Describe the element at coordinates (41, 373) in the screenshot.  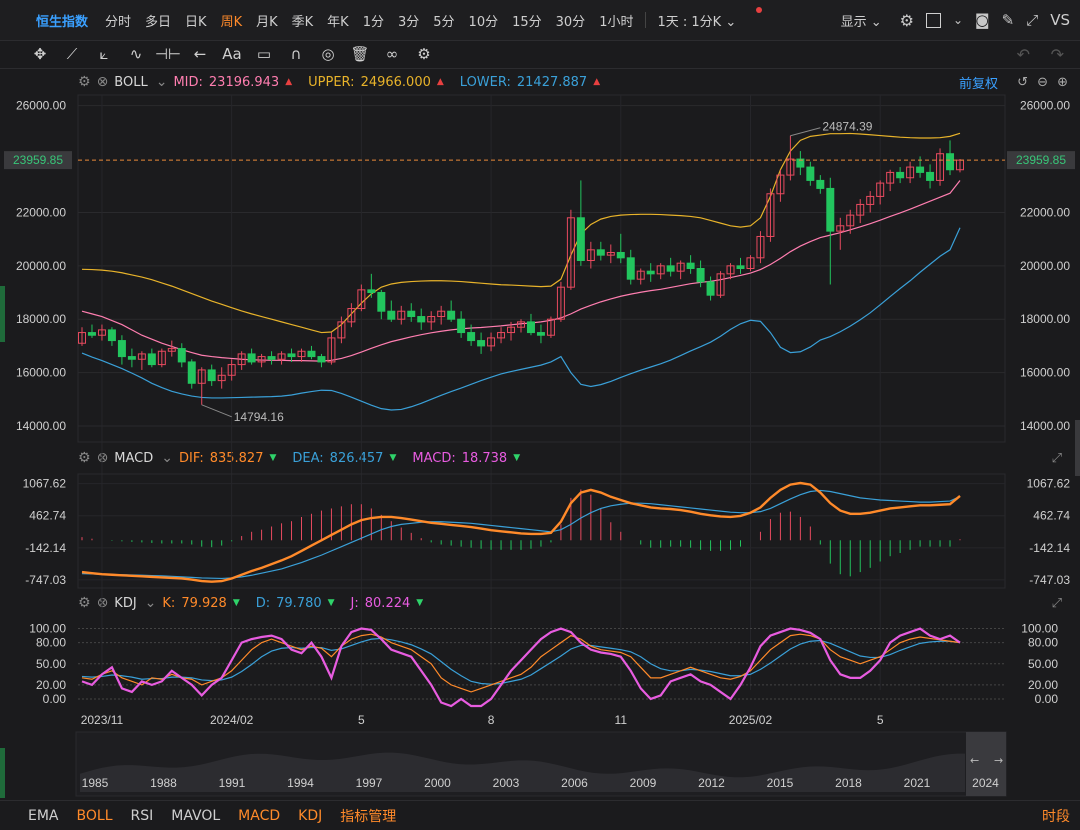
I see `y-tick-label-left: 16000.00` at that location.